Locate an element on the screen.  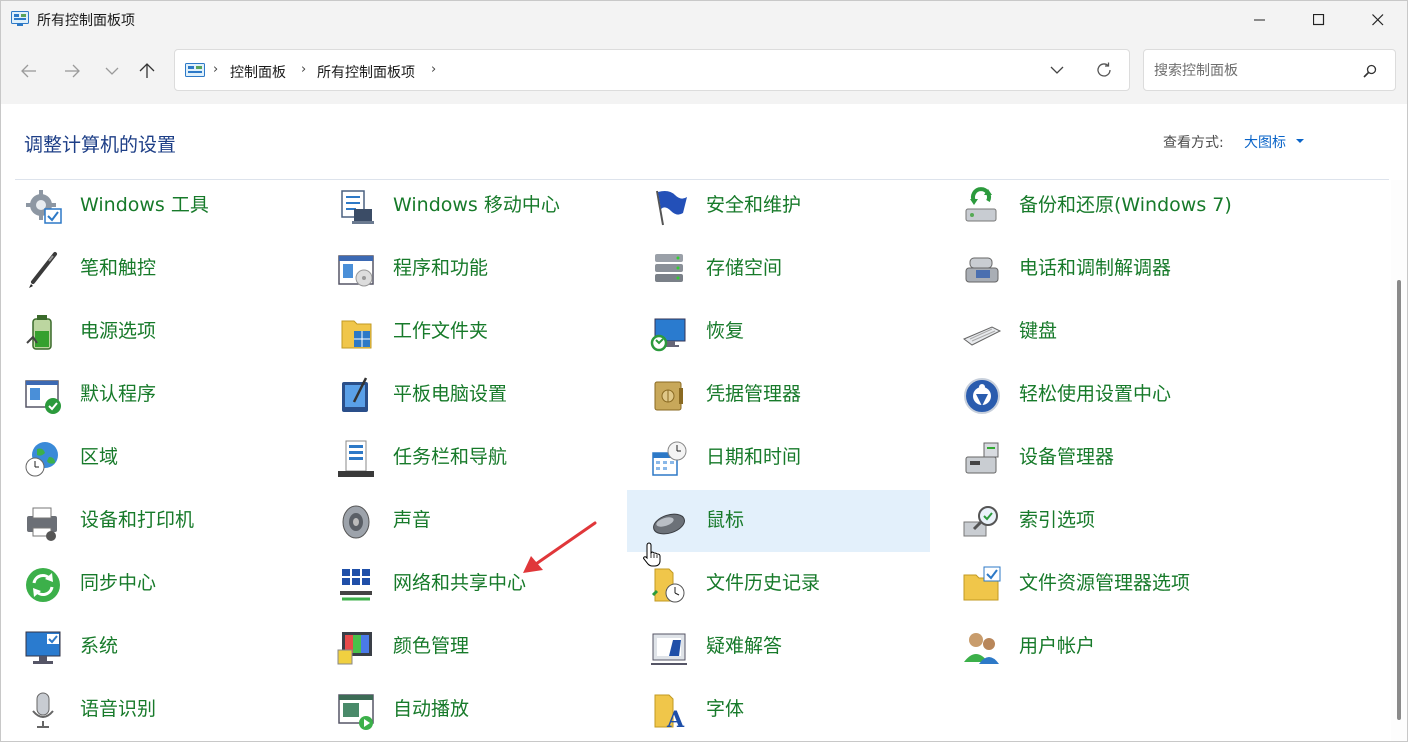
control-panel-item: 默认程序 is located at coordinates (152, 395).